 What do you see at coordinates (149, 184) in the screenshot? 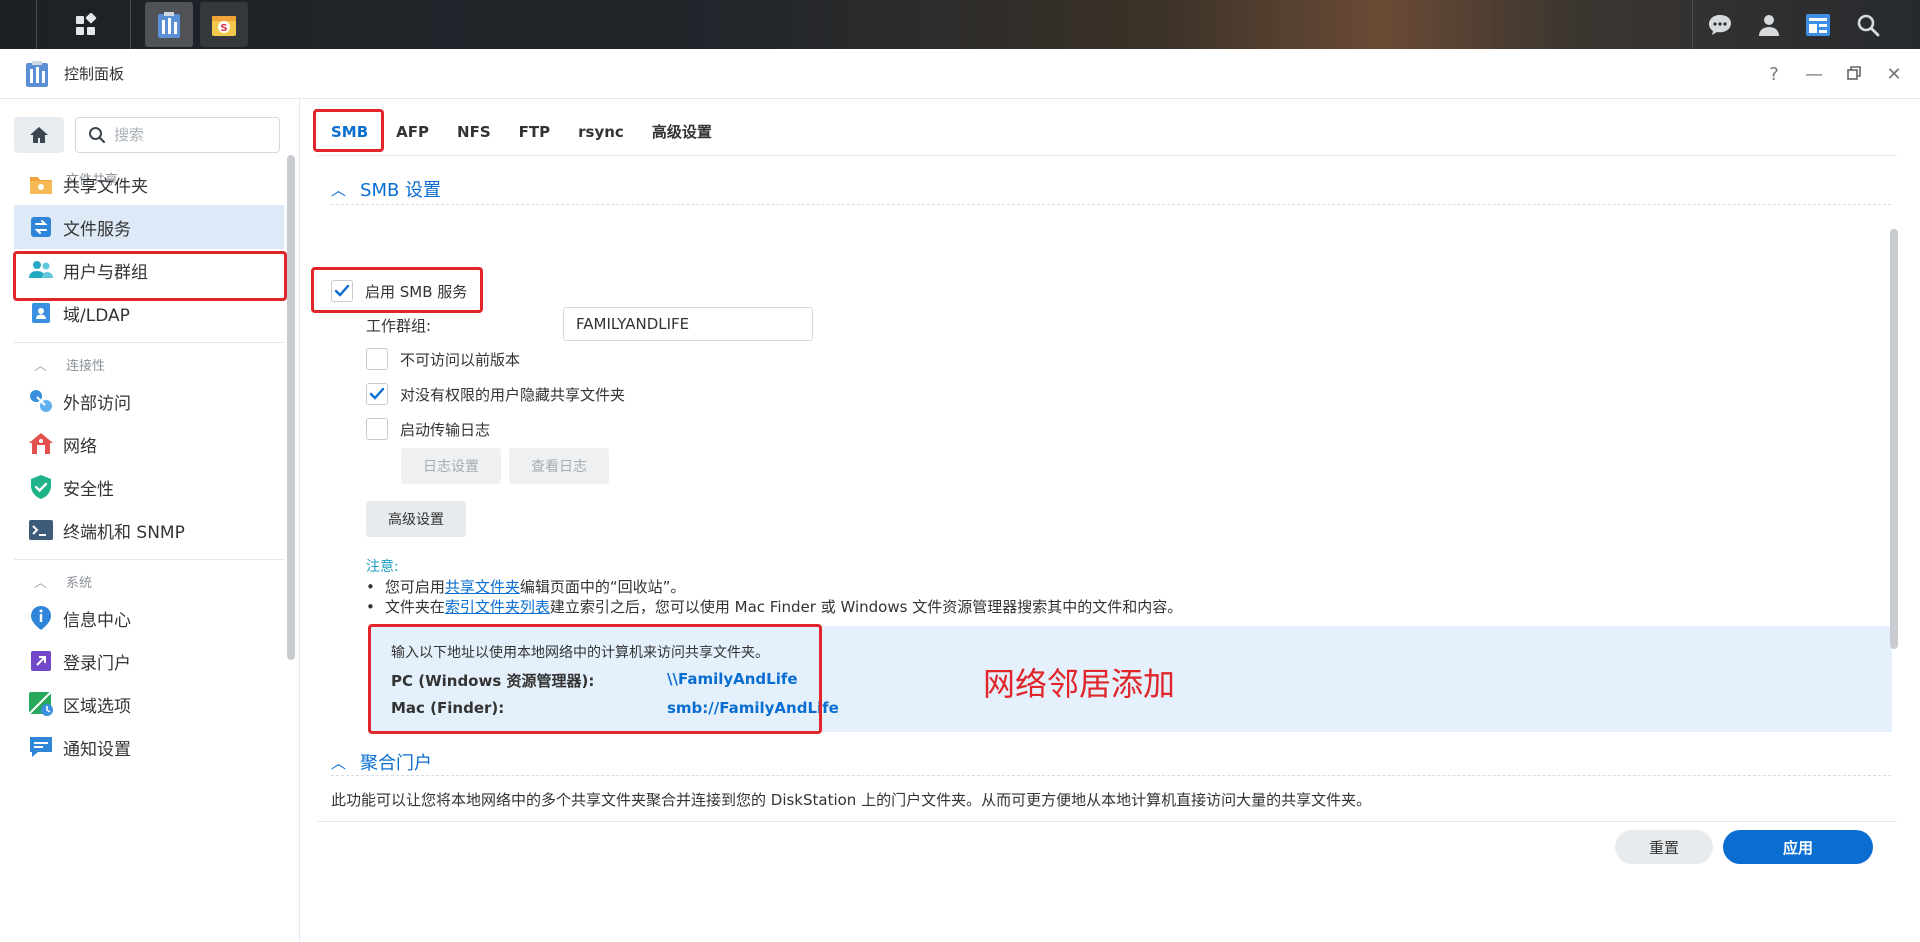
I see `sidebar-item-shared-folder: 共享文件夹` at bounding box center [149, 184].